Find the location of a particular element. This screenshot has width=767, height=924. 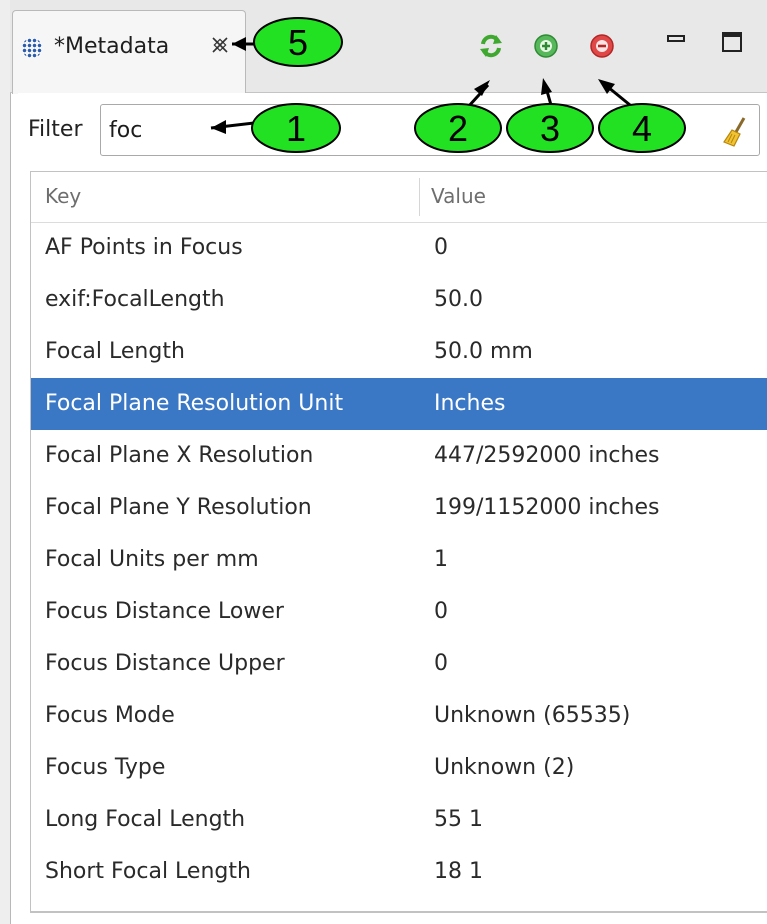

callout-layer: 1 2 3 4 5 is located at coordinates (448, 85).